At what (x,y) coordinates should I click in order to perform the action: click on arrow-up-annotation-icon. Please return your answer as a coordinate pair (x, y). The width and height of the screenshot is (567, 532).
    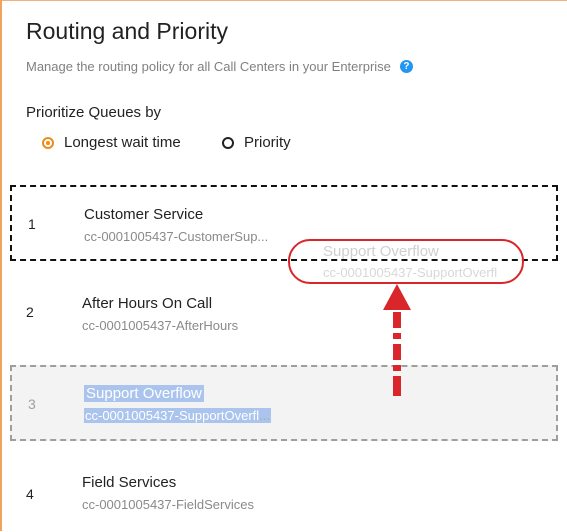
    Looking at the image, I should click on (397, 340).